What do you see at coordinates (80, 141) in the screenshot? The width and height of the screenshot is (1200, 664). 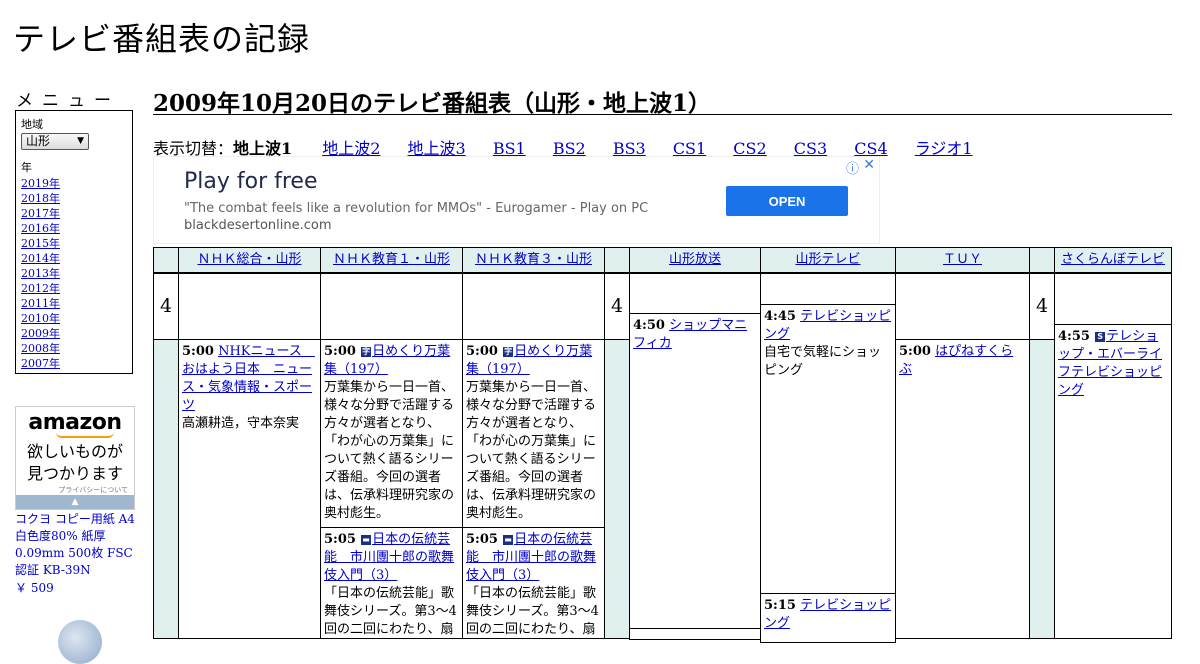 I see `chevron-down-icon: ▼` at bounding box center [80, 141].